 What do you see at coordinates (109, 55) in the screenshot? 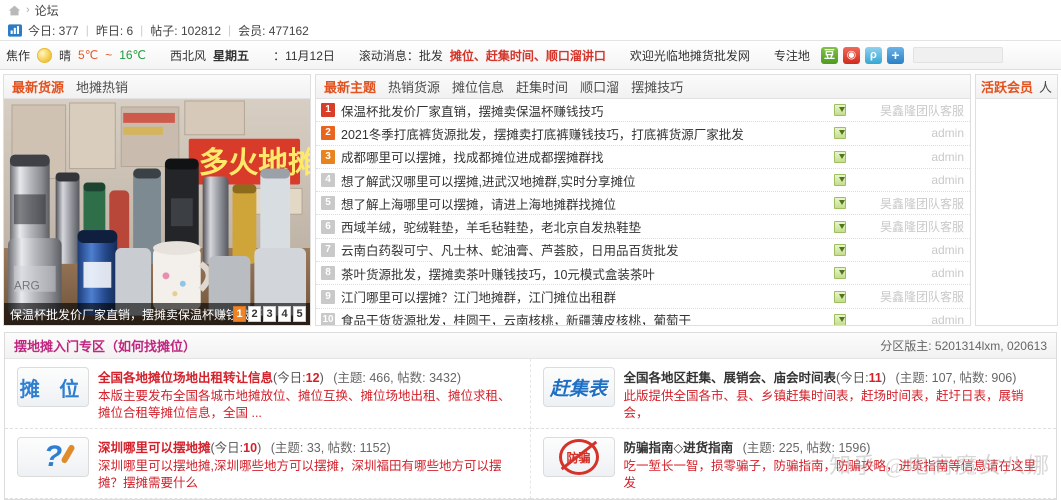
I see `weather-temp-sep: ~` at bounding box center [109, 55].